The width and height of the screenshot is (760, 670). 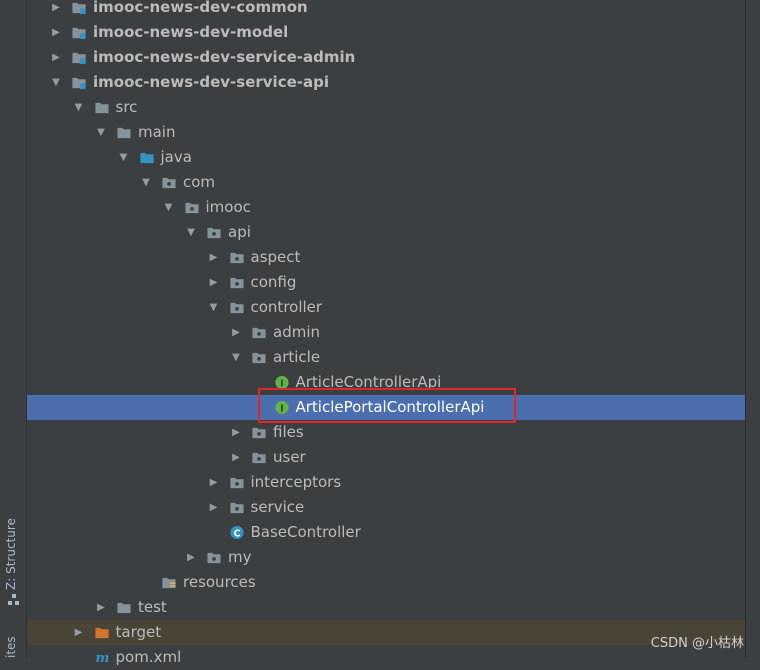 What do you see at coordinates (386, 532) in the screenshot?
I see `tree-item: C BaseController` at bounding box center [386, 532].